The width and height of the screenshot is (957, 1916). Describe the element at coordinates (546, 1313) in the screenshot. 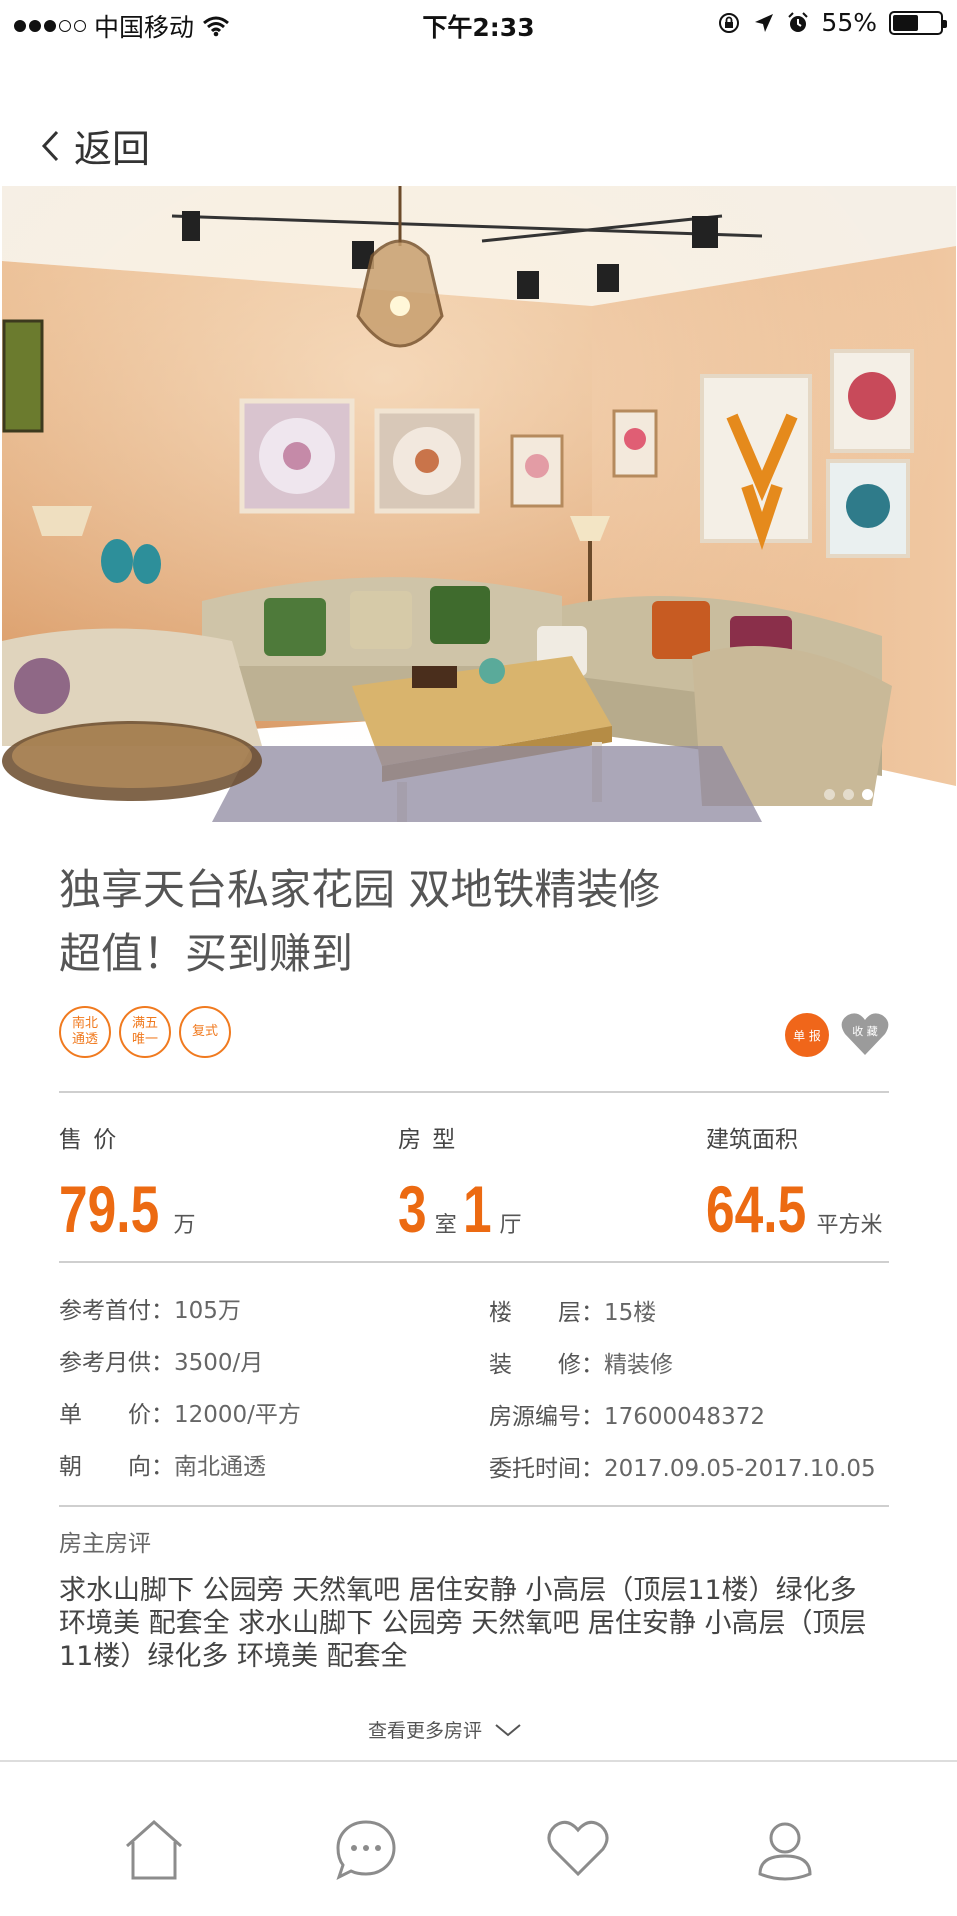

I see `detail-key: 楼 层：` at that location.